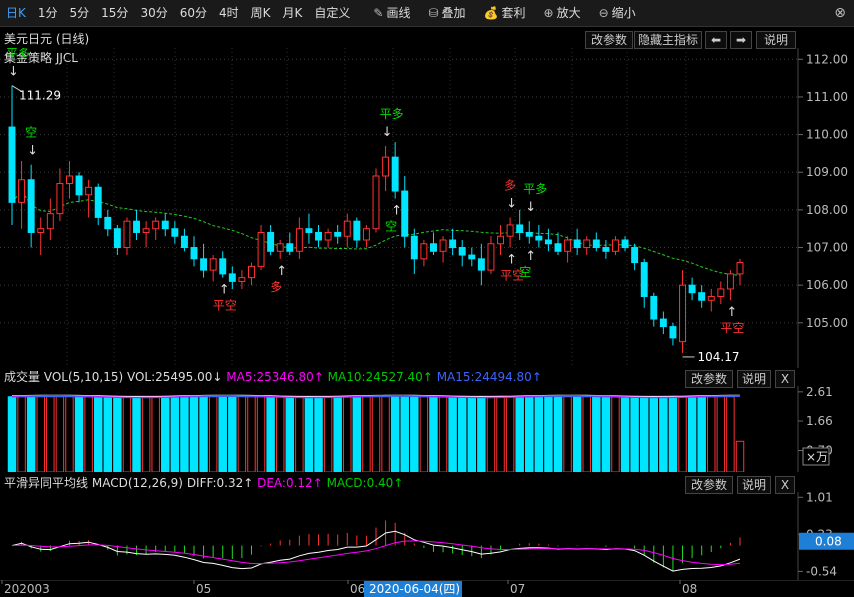 This screenshot has height=597, width=854. What do you see at coordinates (276, 287) in the screenshot?
I see `signal-long: 多` at bounding box center [276, 287].